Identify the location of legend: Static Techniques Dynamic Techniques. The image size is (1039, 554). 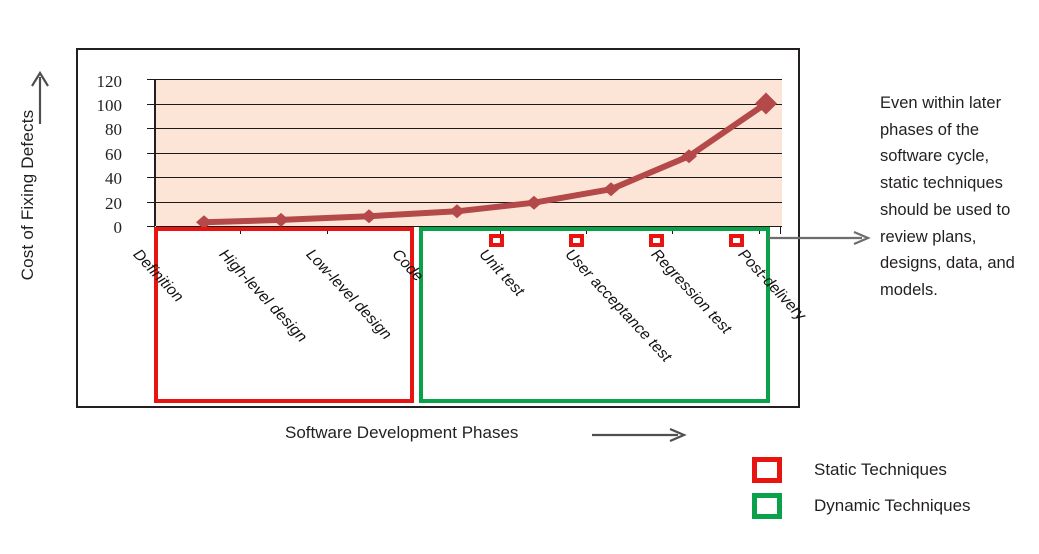
(894, 488).